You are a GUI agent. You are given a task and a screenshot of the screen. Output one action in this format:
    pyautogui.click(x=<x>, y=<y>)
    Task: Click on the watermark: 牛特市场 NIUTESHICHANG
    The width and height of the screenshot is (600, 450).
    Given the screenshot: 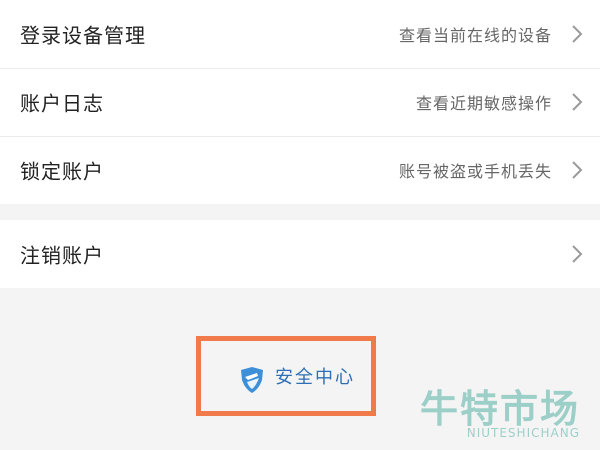 What is the action you would take?
    pyautogui.click(x=507, y=412)
    